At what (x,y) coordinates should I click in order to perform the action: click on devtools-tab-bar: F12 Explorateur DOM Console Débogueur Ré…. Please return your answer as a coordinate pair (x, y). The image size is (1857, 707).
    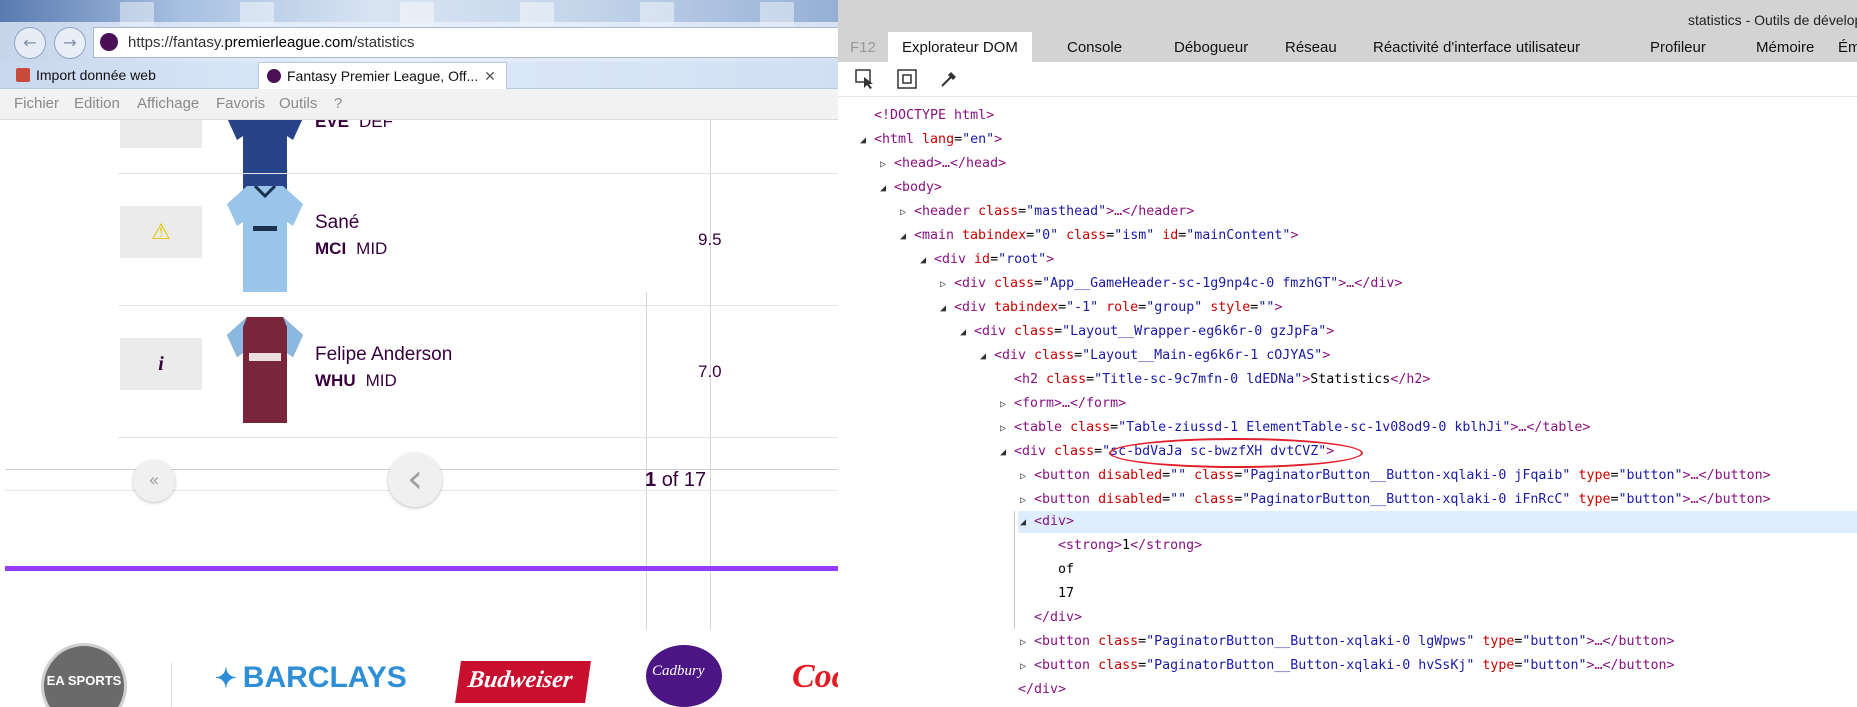
    Looking at the image, I should click on (1347, 47).